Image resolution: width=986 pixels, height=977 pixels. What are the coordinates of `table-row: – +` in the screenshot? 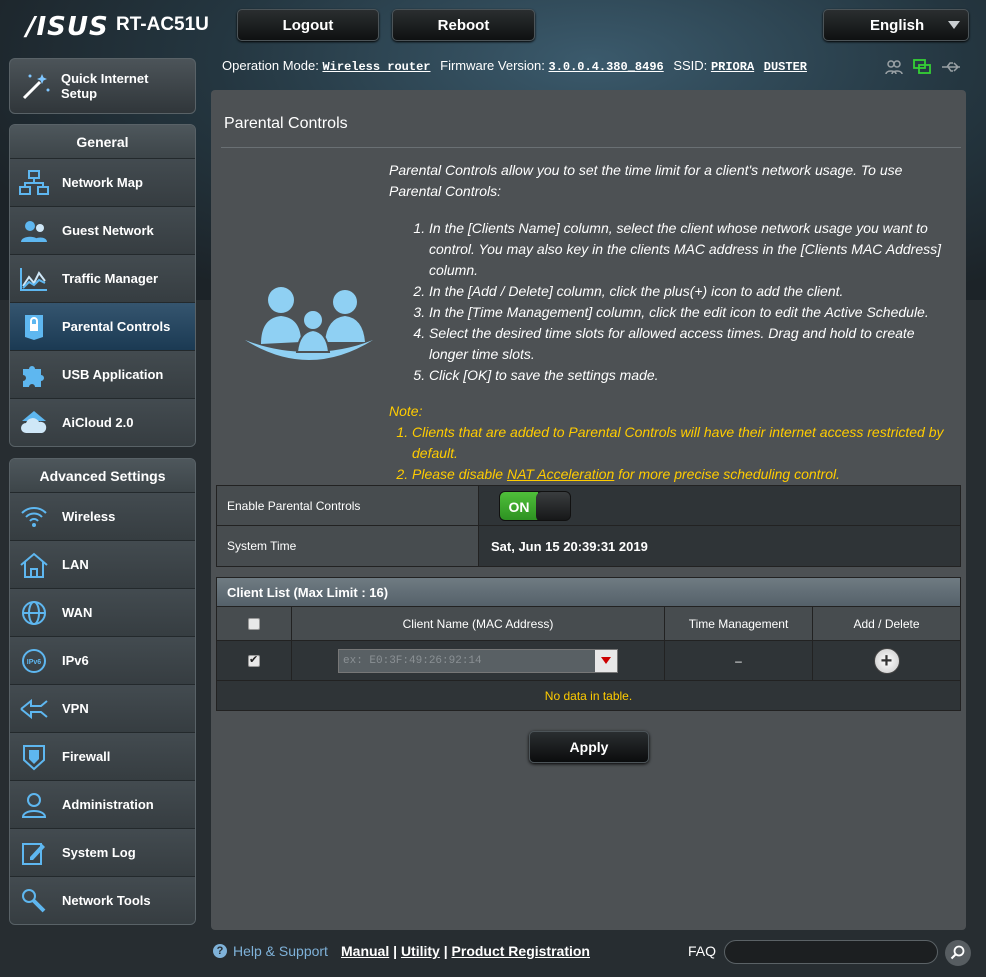 It's located at (588, 660).